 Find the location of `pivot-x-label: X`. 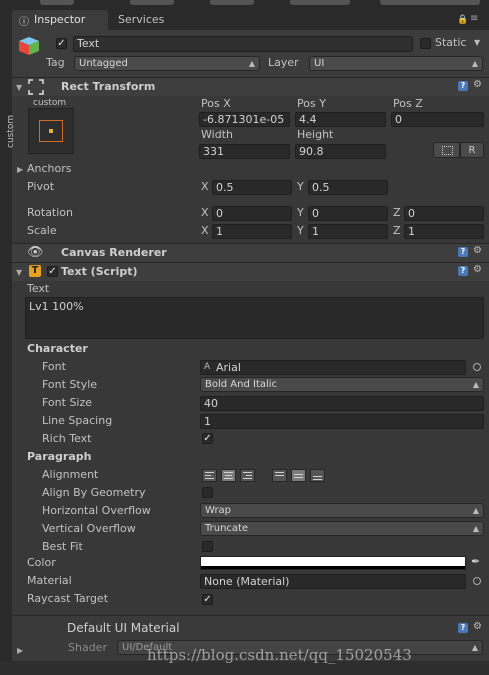

pivot-x-label: X is located at coordinates (205, 186).